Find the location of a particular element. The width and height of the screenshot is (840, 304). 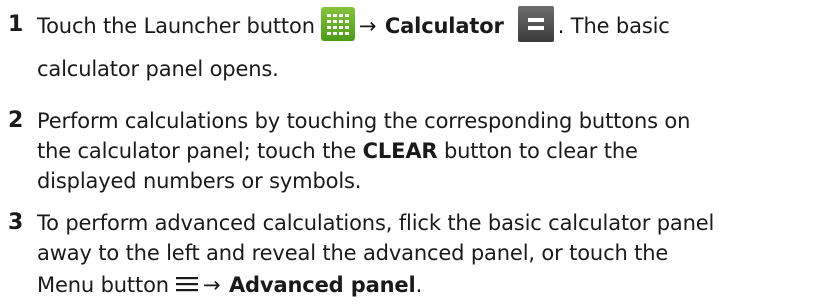

step-text: Menu button is located at coordinates (103, 285).